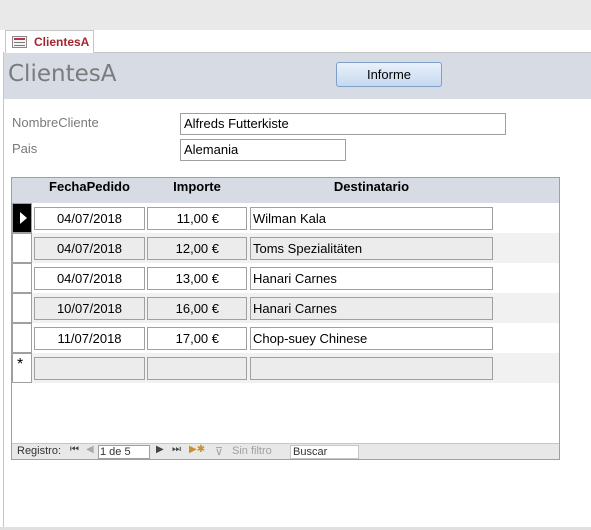 Image resolution: width=591 pixels, height=530 pixels. I want to click on tab-clientesa: ClientesA, so click(49, 41).